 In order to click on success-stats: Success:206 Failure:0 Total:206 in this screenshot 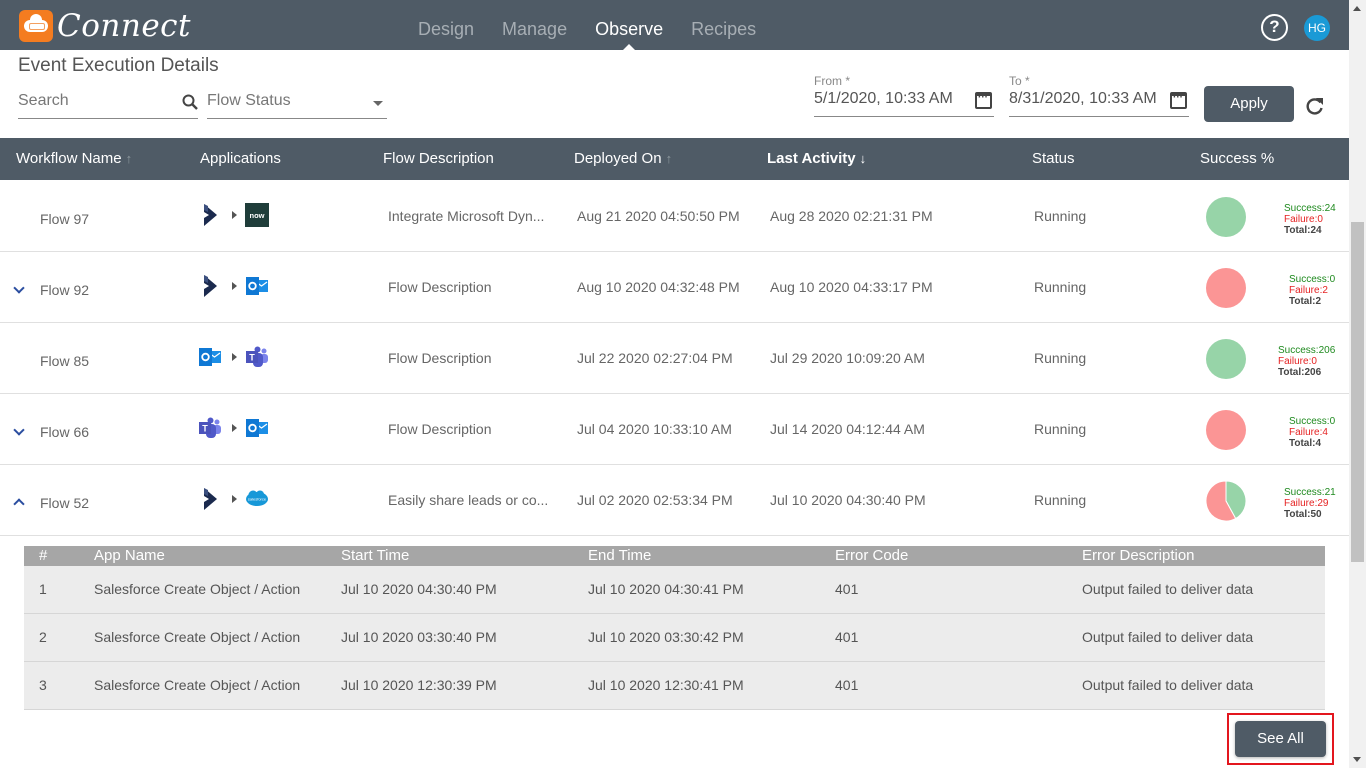, I will do `click(1306, 361)`.